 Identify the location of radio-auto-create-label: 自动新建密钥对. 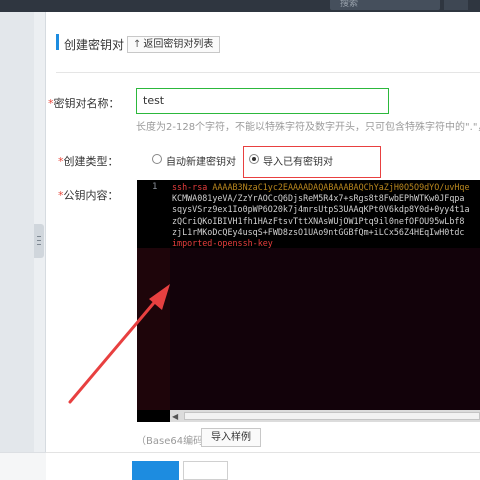
(201, 160).